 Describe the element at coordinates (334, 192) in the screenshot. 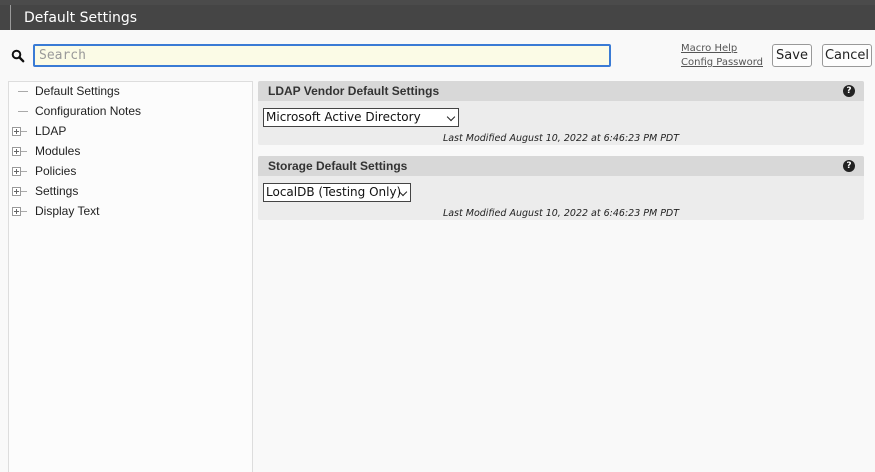

I see `select-value: LocalDB (Testing Only)` at that location.